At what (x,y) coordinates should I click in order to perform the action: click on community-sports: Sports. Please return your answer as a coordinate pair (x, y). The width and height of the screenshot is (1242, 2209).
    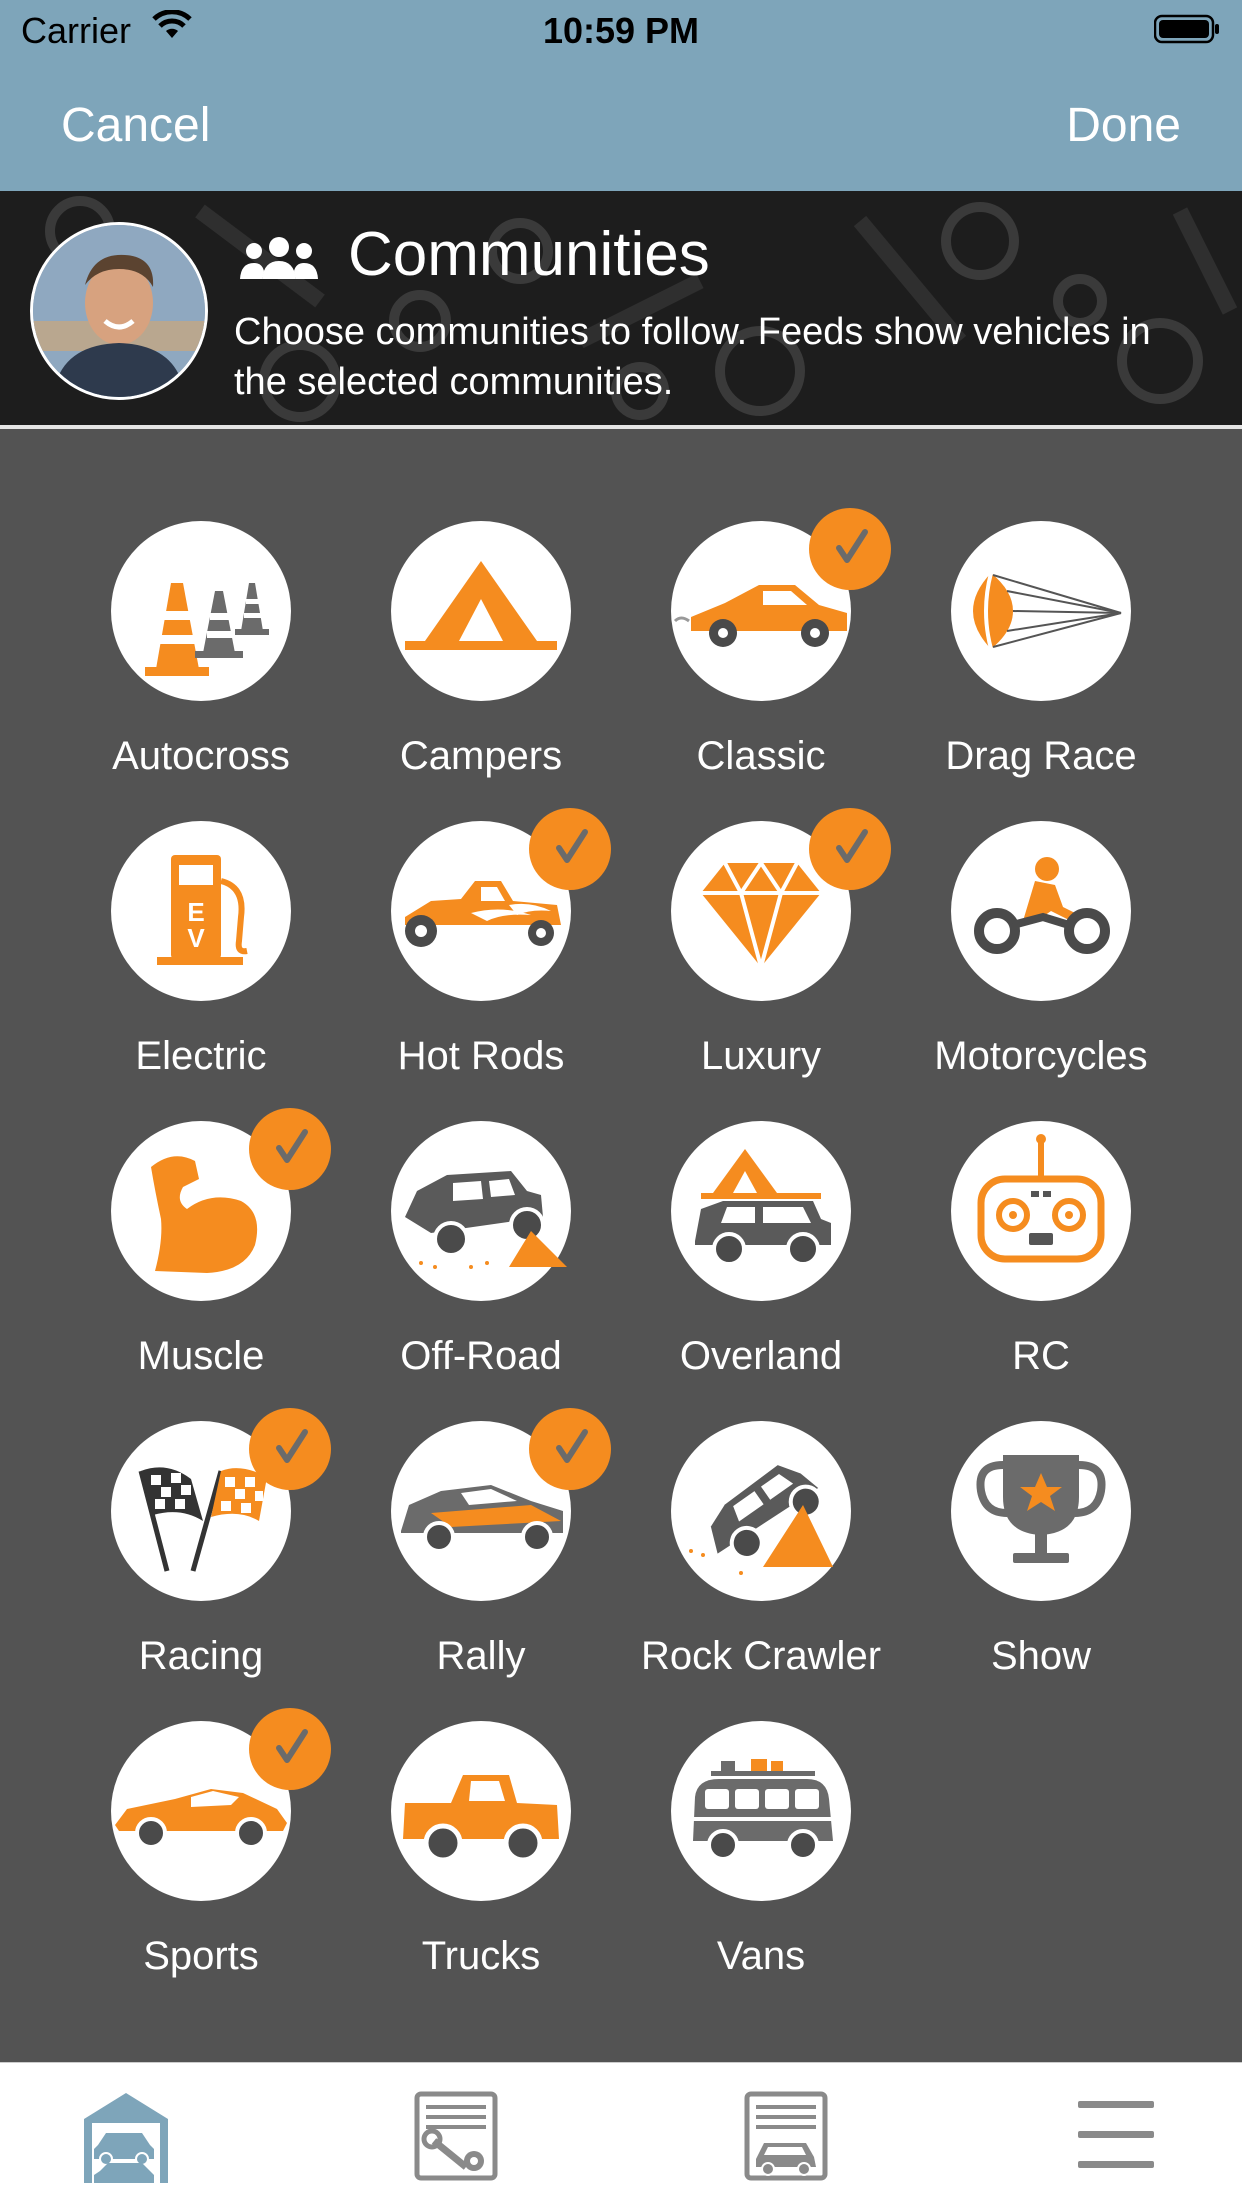
    Looking at the image, I should click on (201, 1806).